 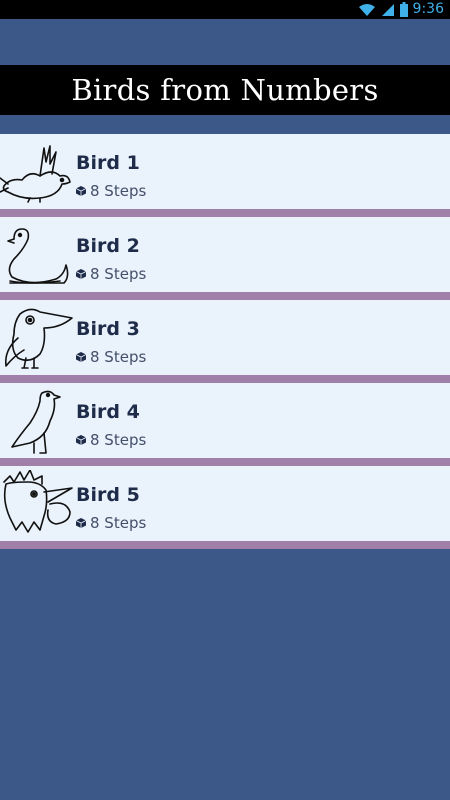 I want to click on title-bar: Birds from Numbers, so click(x=225, y=90).